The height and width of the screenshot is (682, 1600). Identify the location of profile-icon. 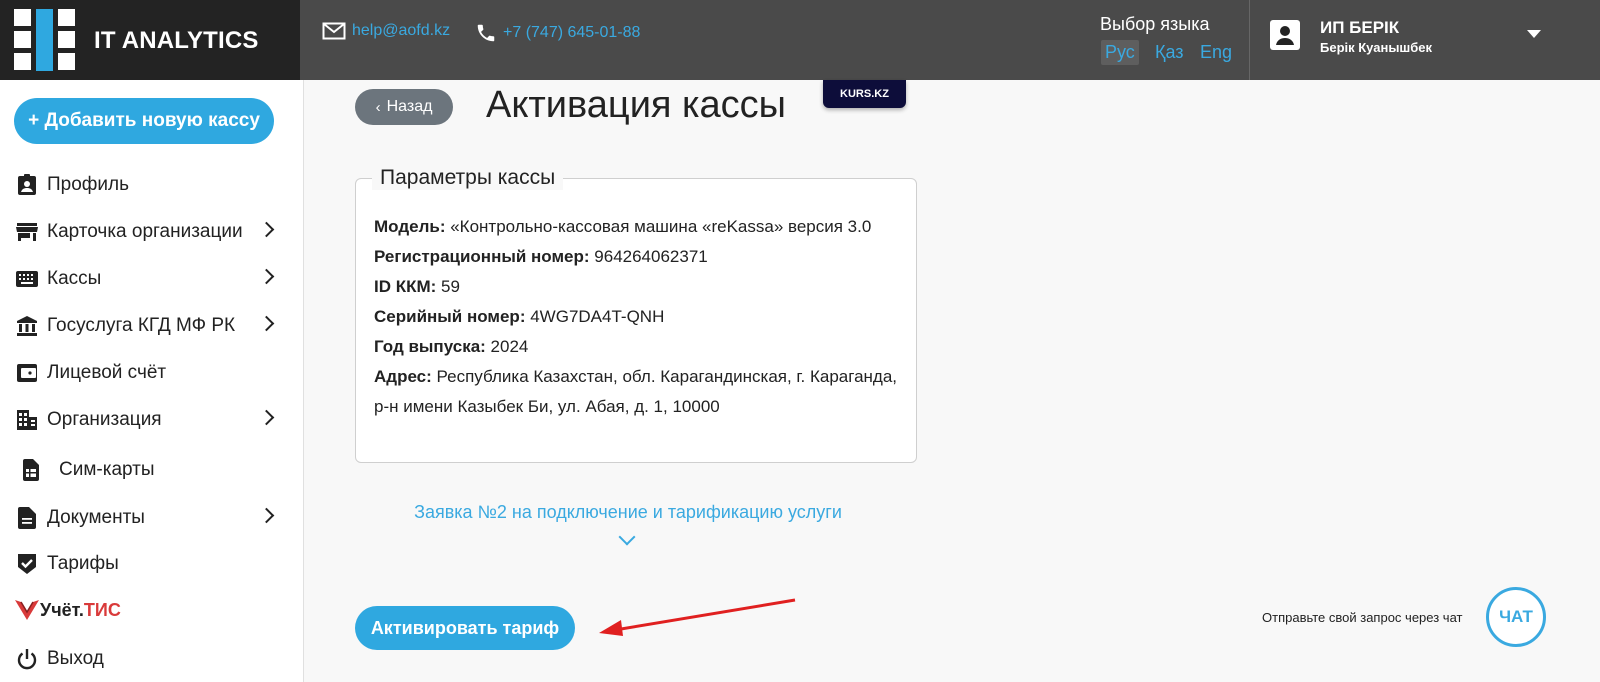
(27, 185).